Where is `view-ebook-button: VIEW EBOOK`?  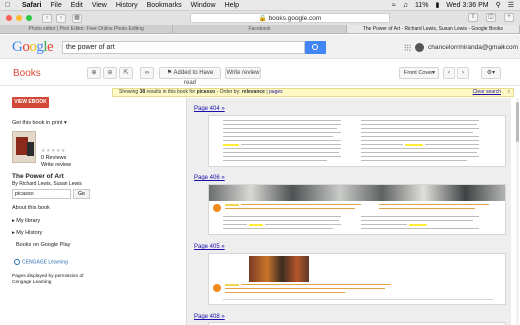 view-ebook-button: VIEW EBOOK is located at coordinates (30, 102).